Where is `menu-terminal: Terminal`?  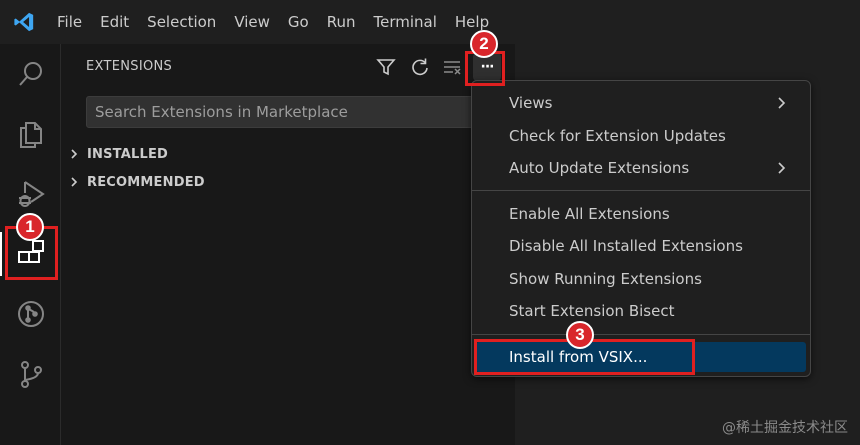 menu-terminal: Terminal is located at coordinates (405, 22).